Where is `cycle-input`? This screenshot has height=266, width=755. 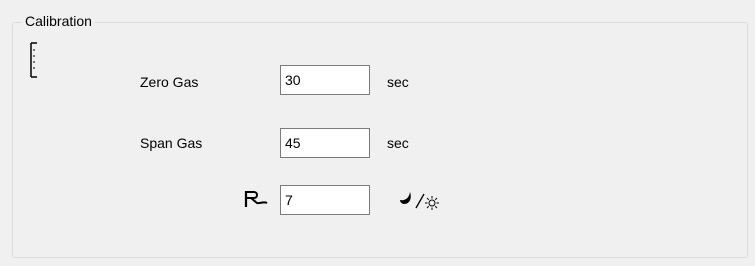 cycle-input is located at coordinates (325, 200).